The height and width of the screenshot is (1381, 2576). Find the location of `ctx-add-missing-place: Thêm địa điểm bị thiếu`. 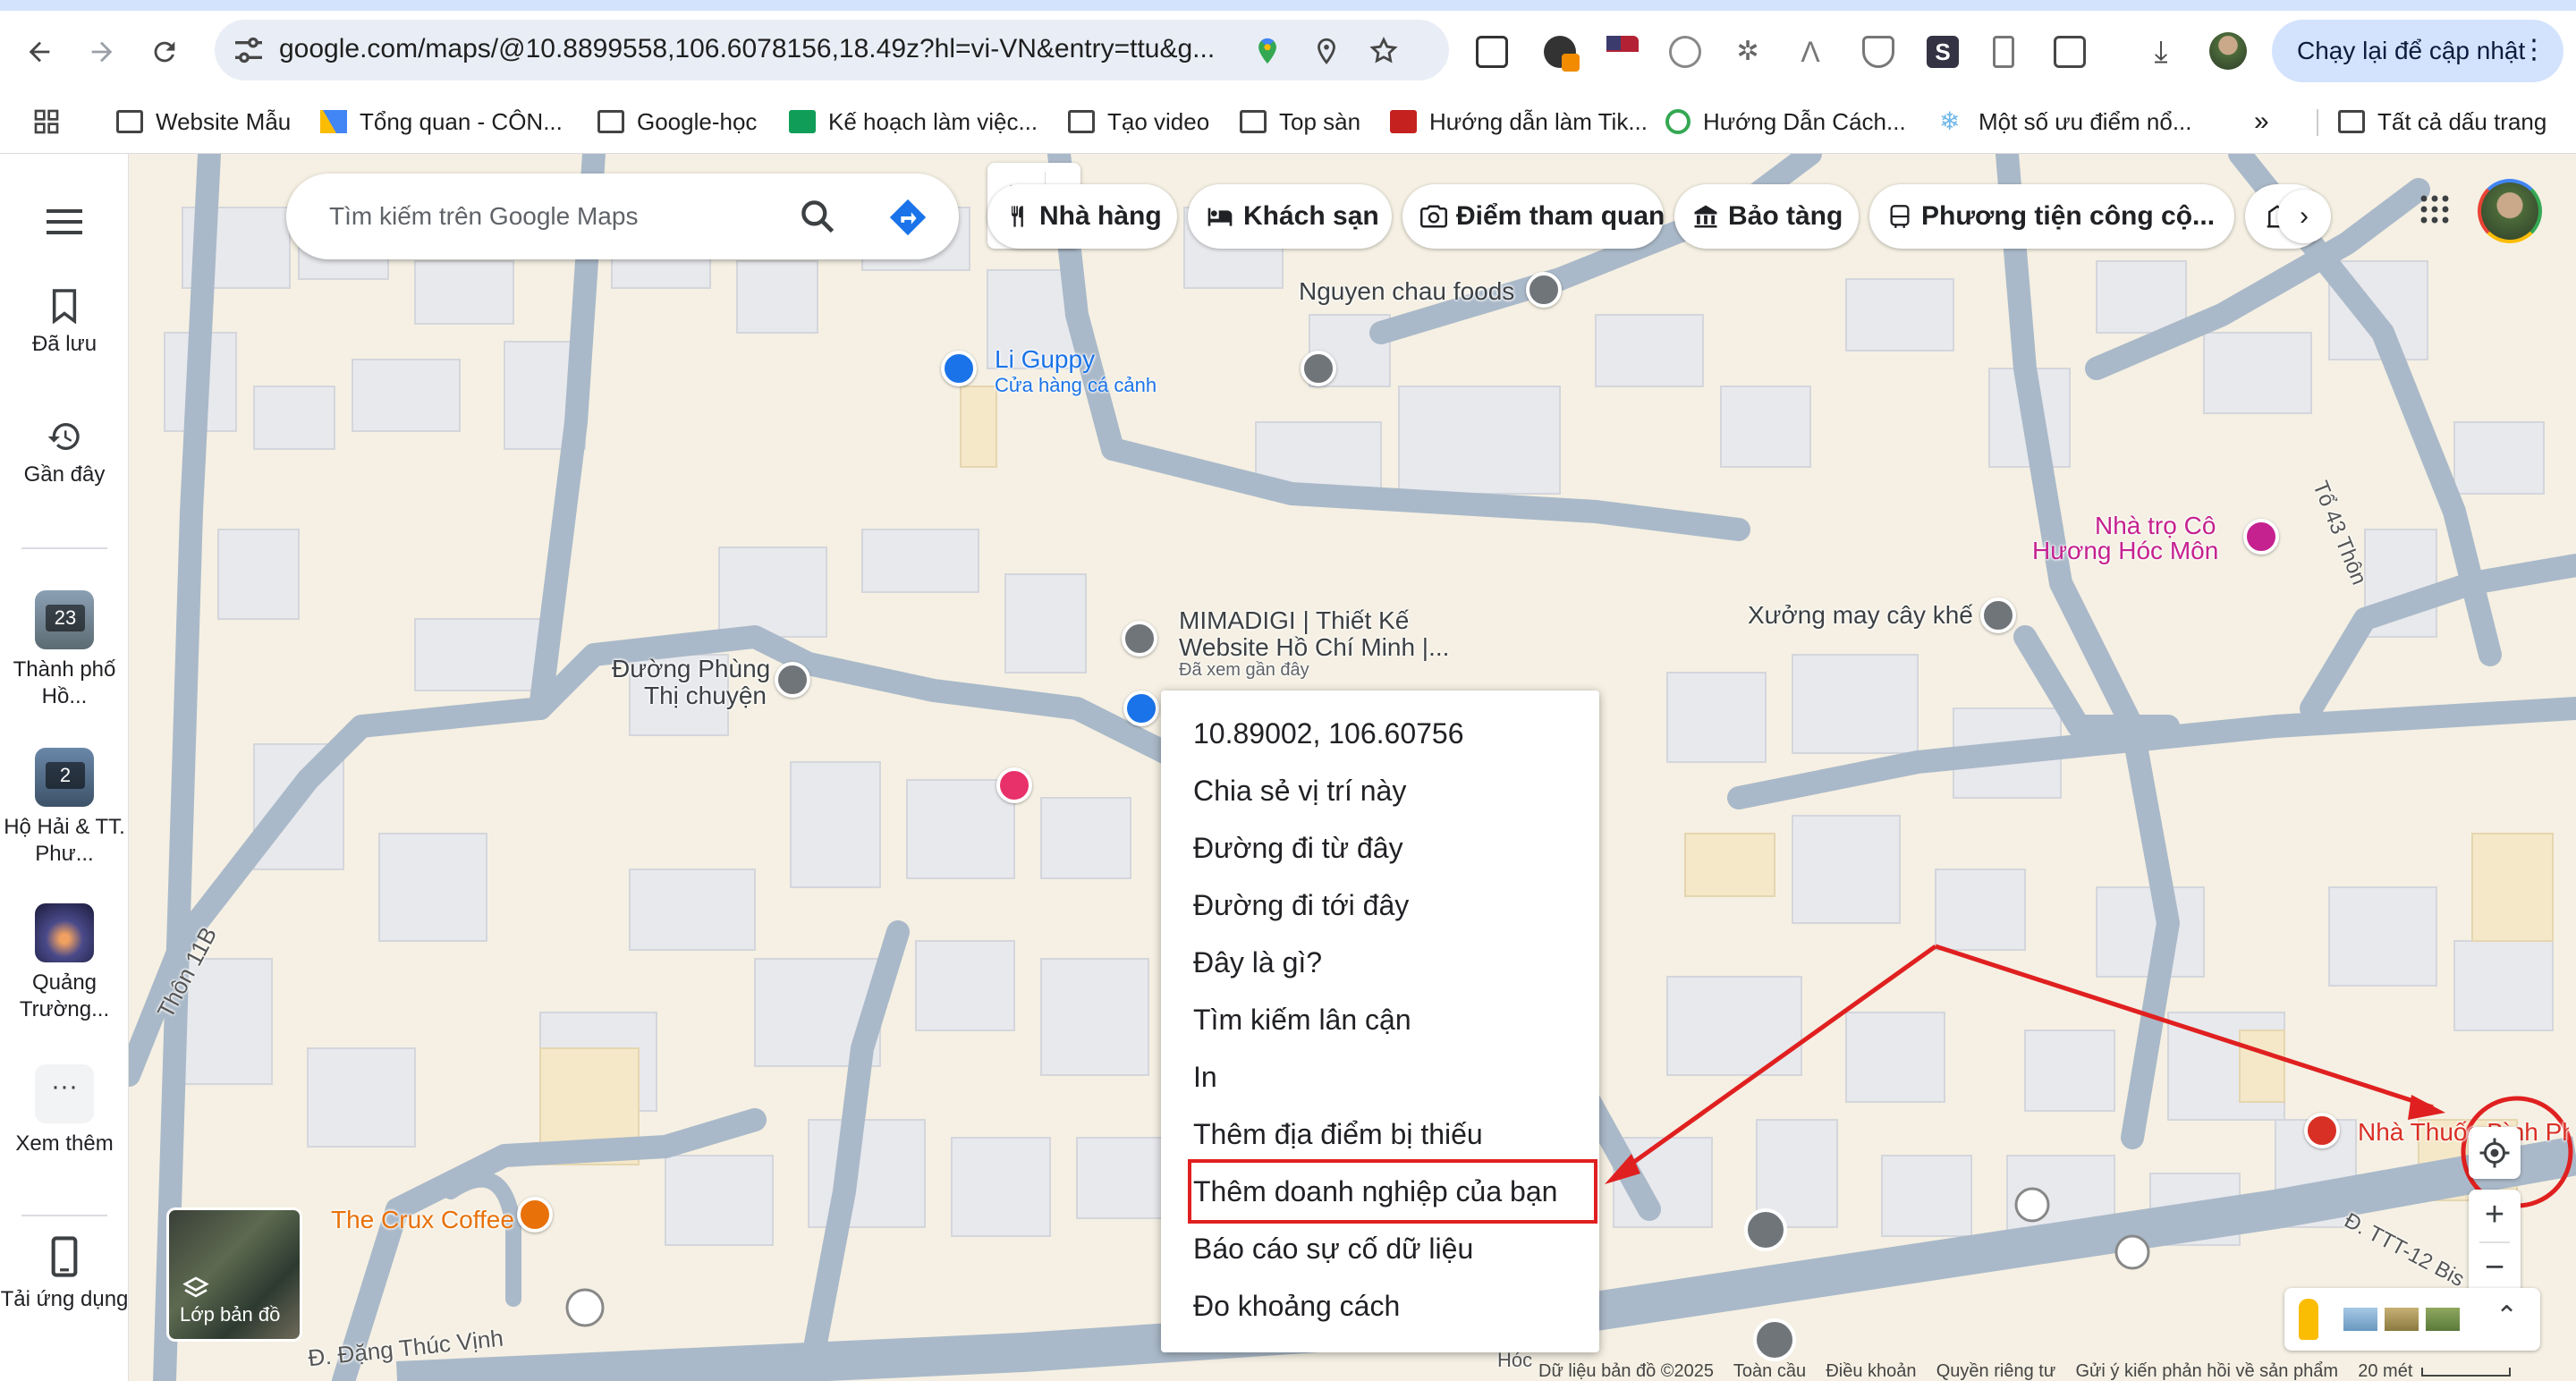

ctx-add-missing-place: Thêm địa điểm bị thiếu is located at coordinates (1338, 1134).